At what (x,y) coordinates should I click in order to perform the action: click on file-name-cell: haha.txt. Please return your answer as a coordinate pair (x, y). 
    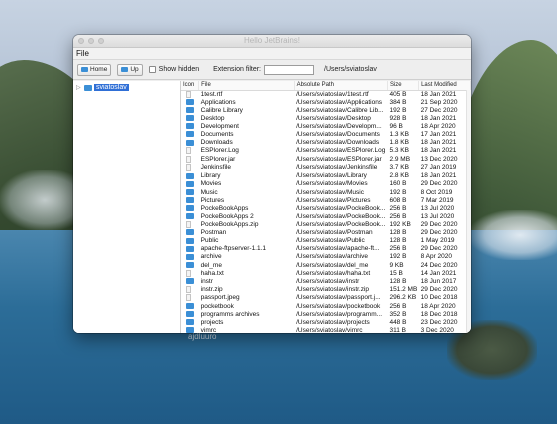
    Looking at the image, I should click on (212, 273).